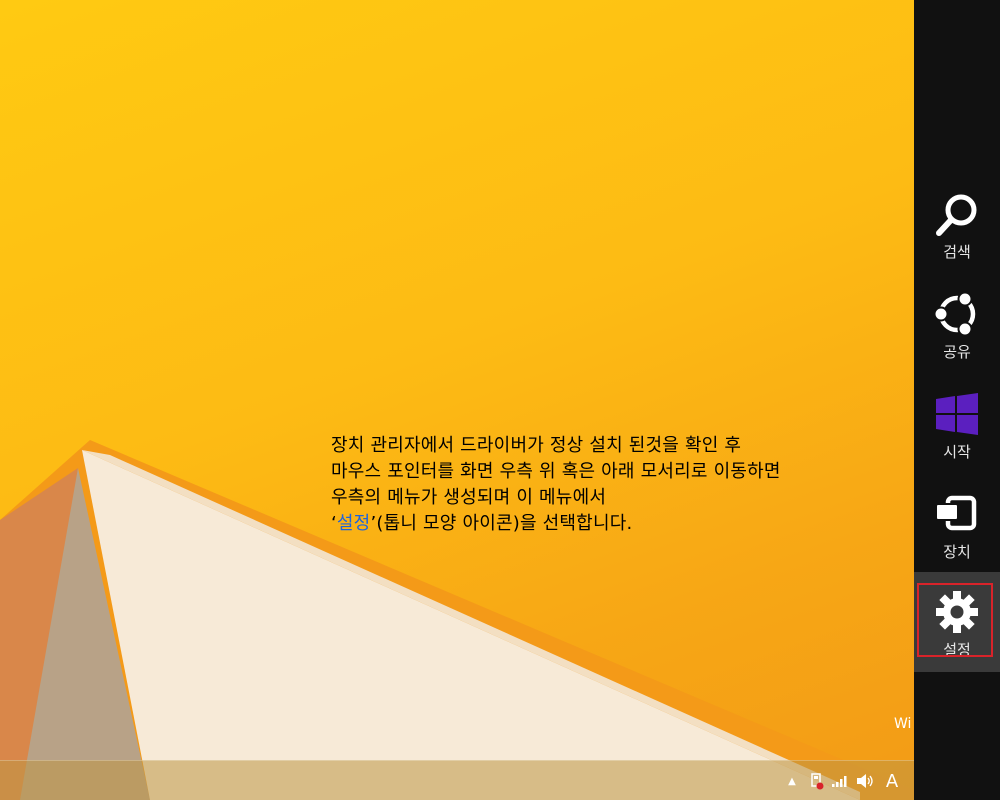 The width and height of the screenshot is (1000, 800). I want to click on charm-start-label: 시작, so click(957, 452).